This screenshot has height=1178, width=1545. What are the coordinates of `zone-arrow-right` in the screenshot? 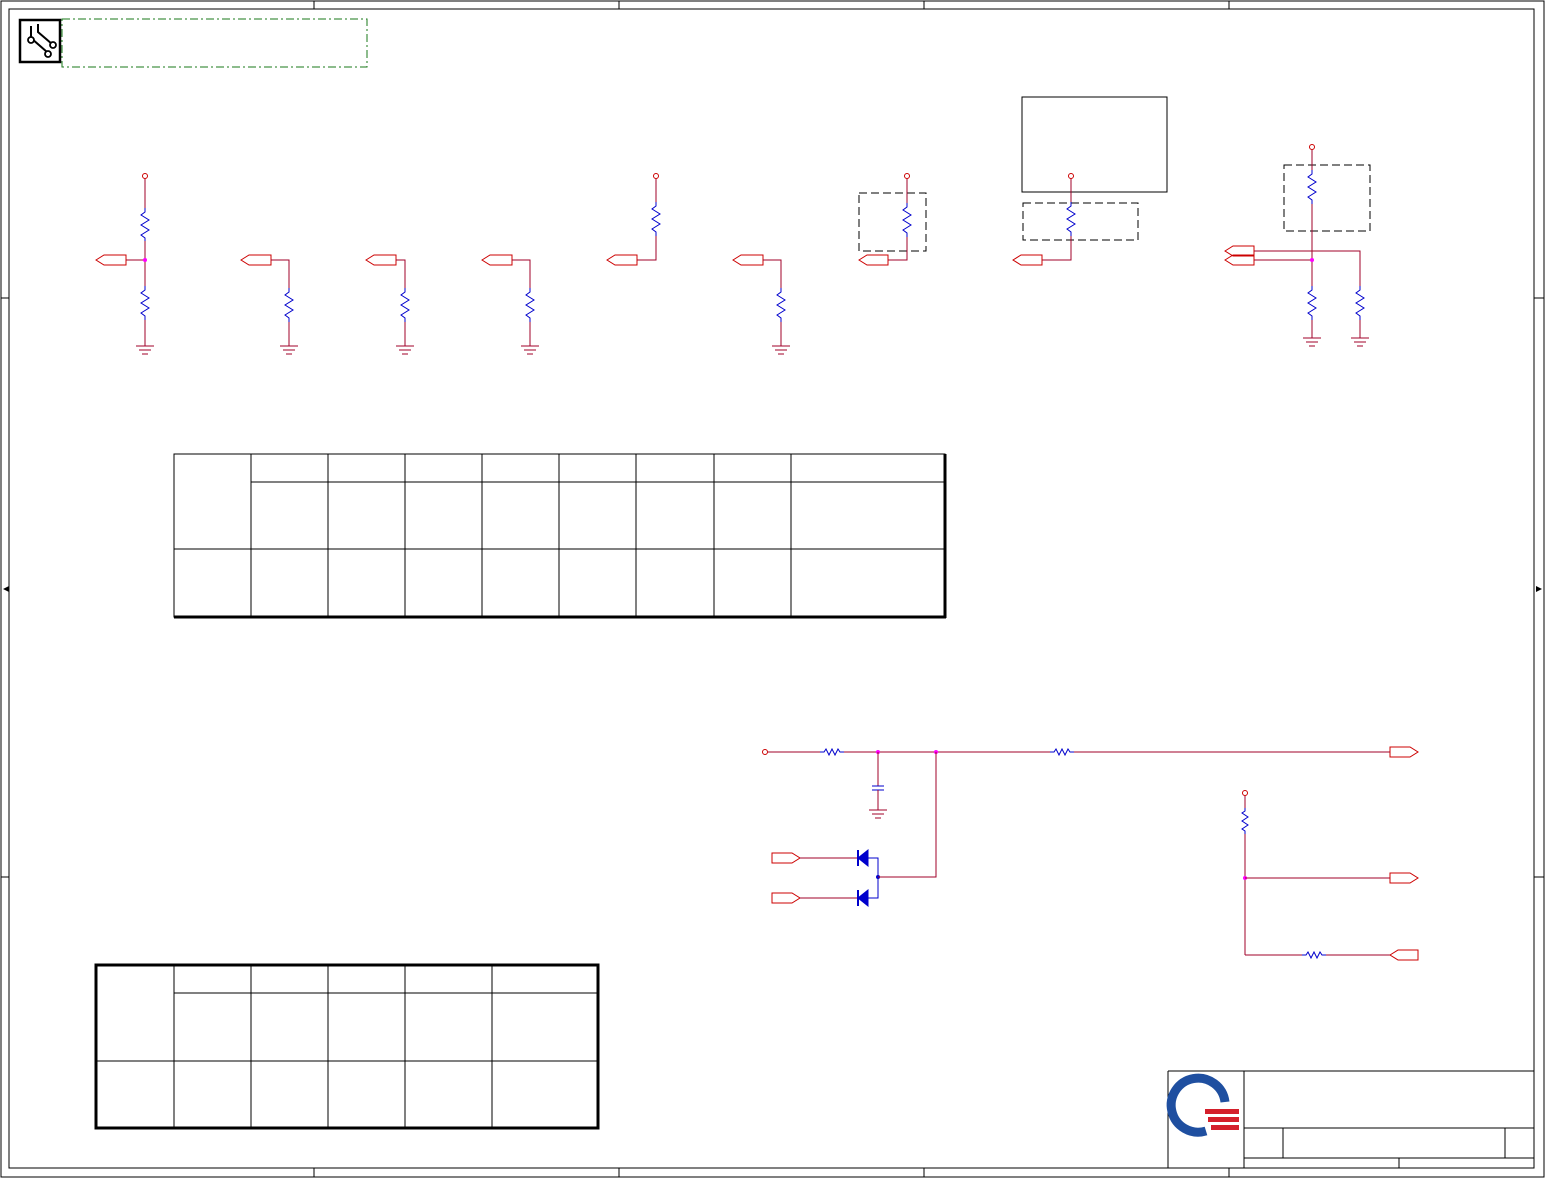 It's located at (1539, 589).